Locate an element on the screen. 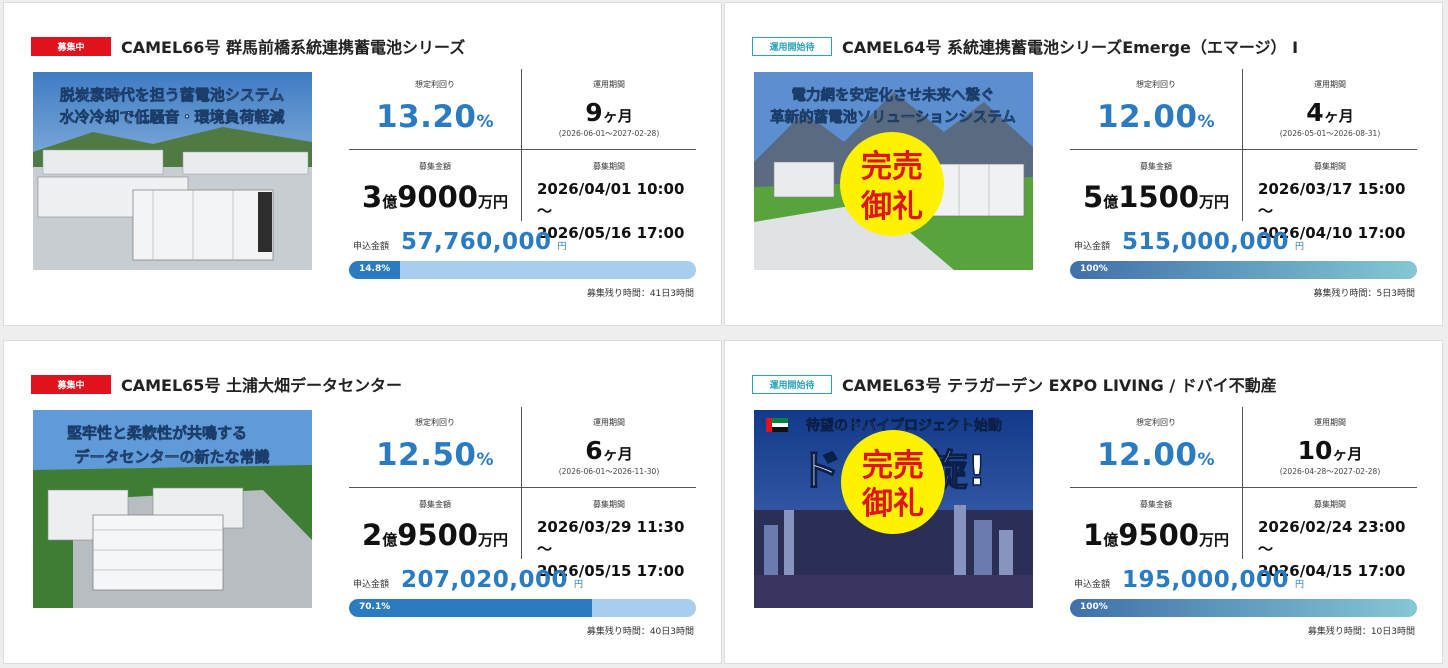 This screenshot has width=1448, height=668. period-range: (2026-06-01～2026-11-30) is located at coordinates (609, 471).